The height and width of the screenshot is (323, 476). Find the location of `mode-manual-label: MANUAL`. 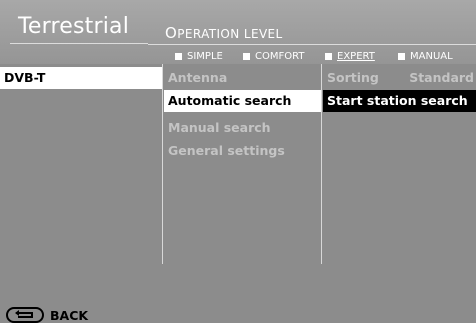

mode-manual-label: MANUAL is located at coordinates (431, 56).